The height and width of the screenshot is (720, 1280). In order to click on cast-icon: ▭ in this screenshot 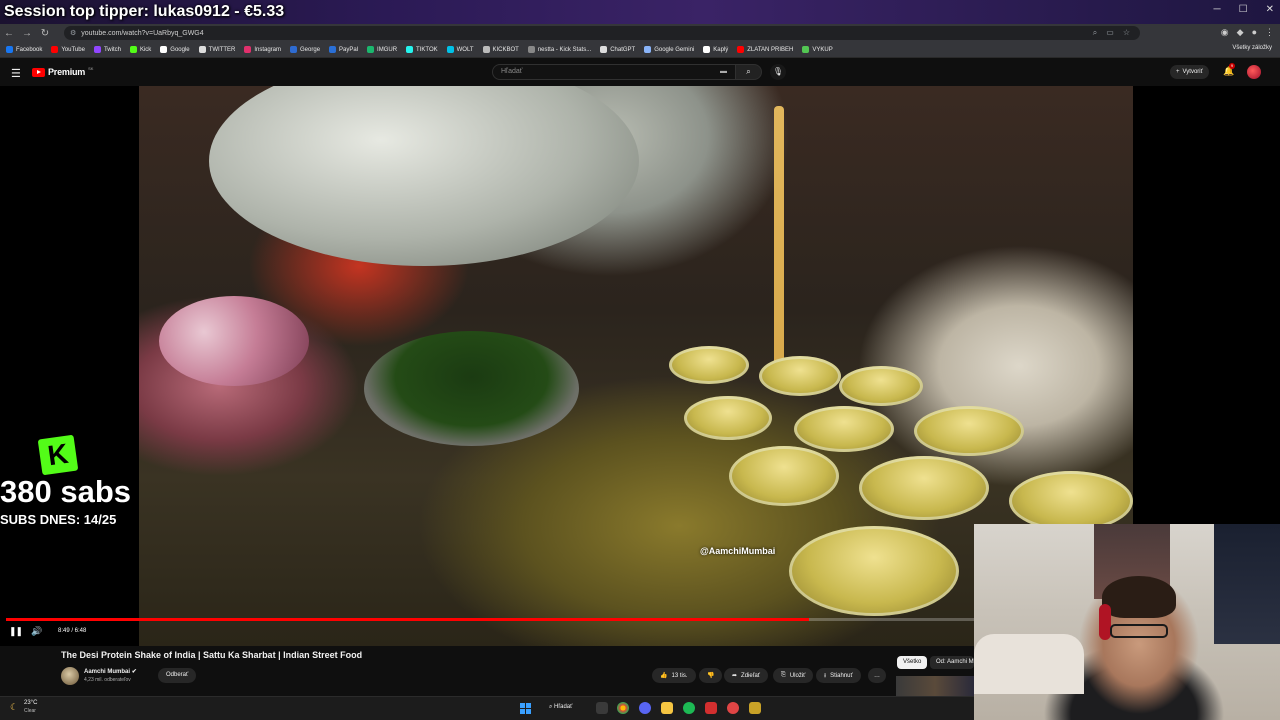, I will do `click(1110, 33)`.